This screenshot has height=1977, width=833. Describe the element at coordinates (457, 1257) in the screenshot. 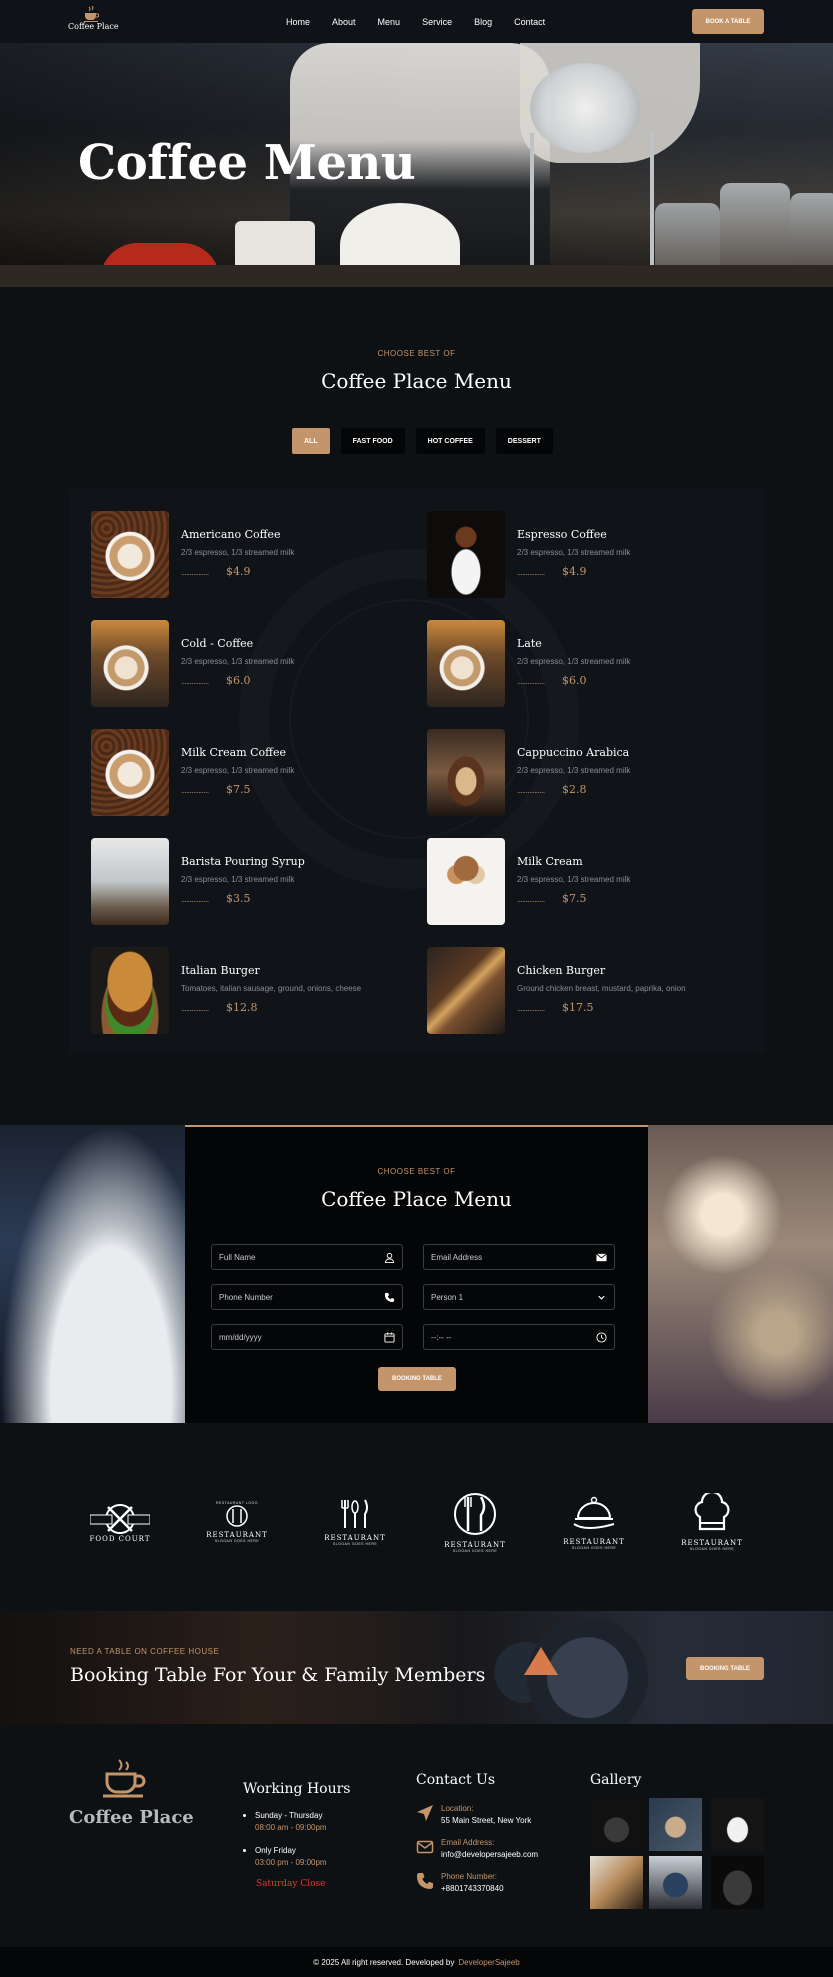

I see `email-placeholder: Email Address` at that location.